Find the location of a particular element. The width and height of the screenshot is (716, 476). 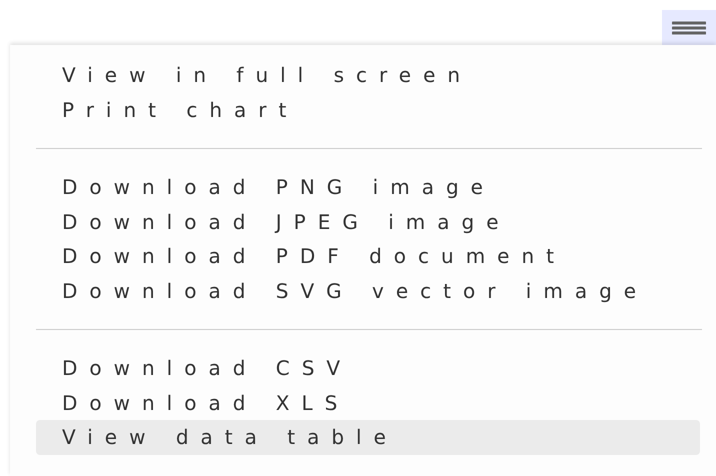

menu-button is located at coordinates (689, 27).